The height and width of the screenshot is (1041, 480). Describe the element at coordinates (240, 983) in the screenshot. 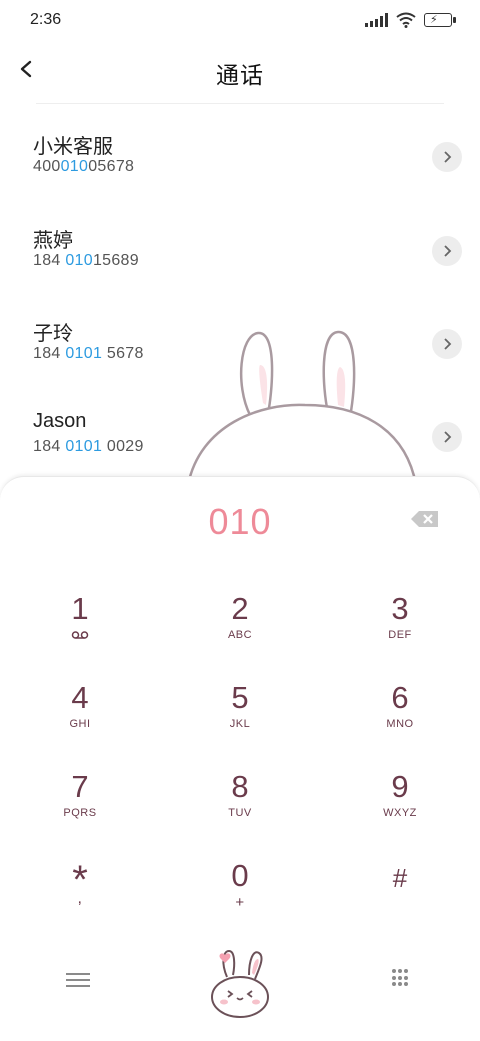

I see `bunny-call-icon` at that location.